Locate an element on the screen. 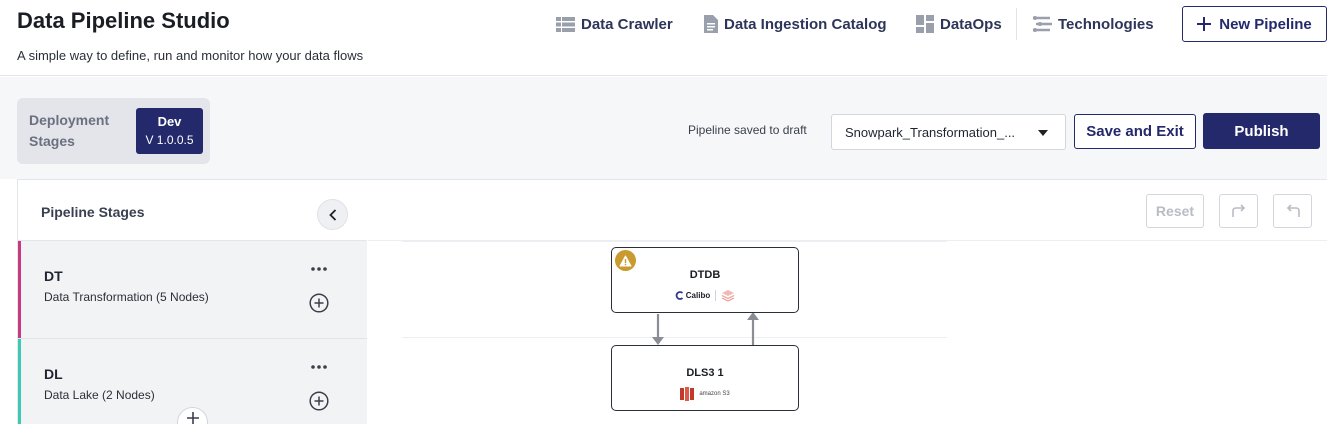 The image size is (1327, 424). nav-technologies: Technologies is located at coordinates (1092, 24).